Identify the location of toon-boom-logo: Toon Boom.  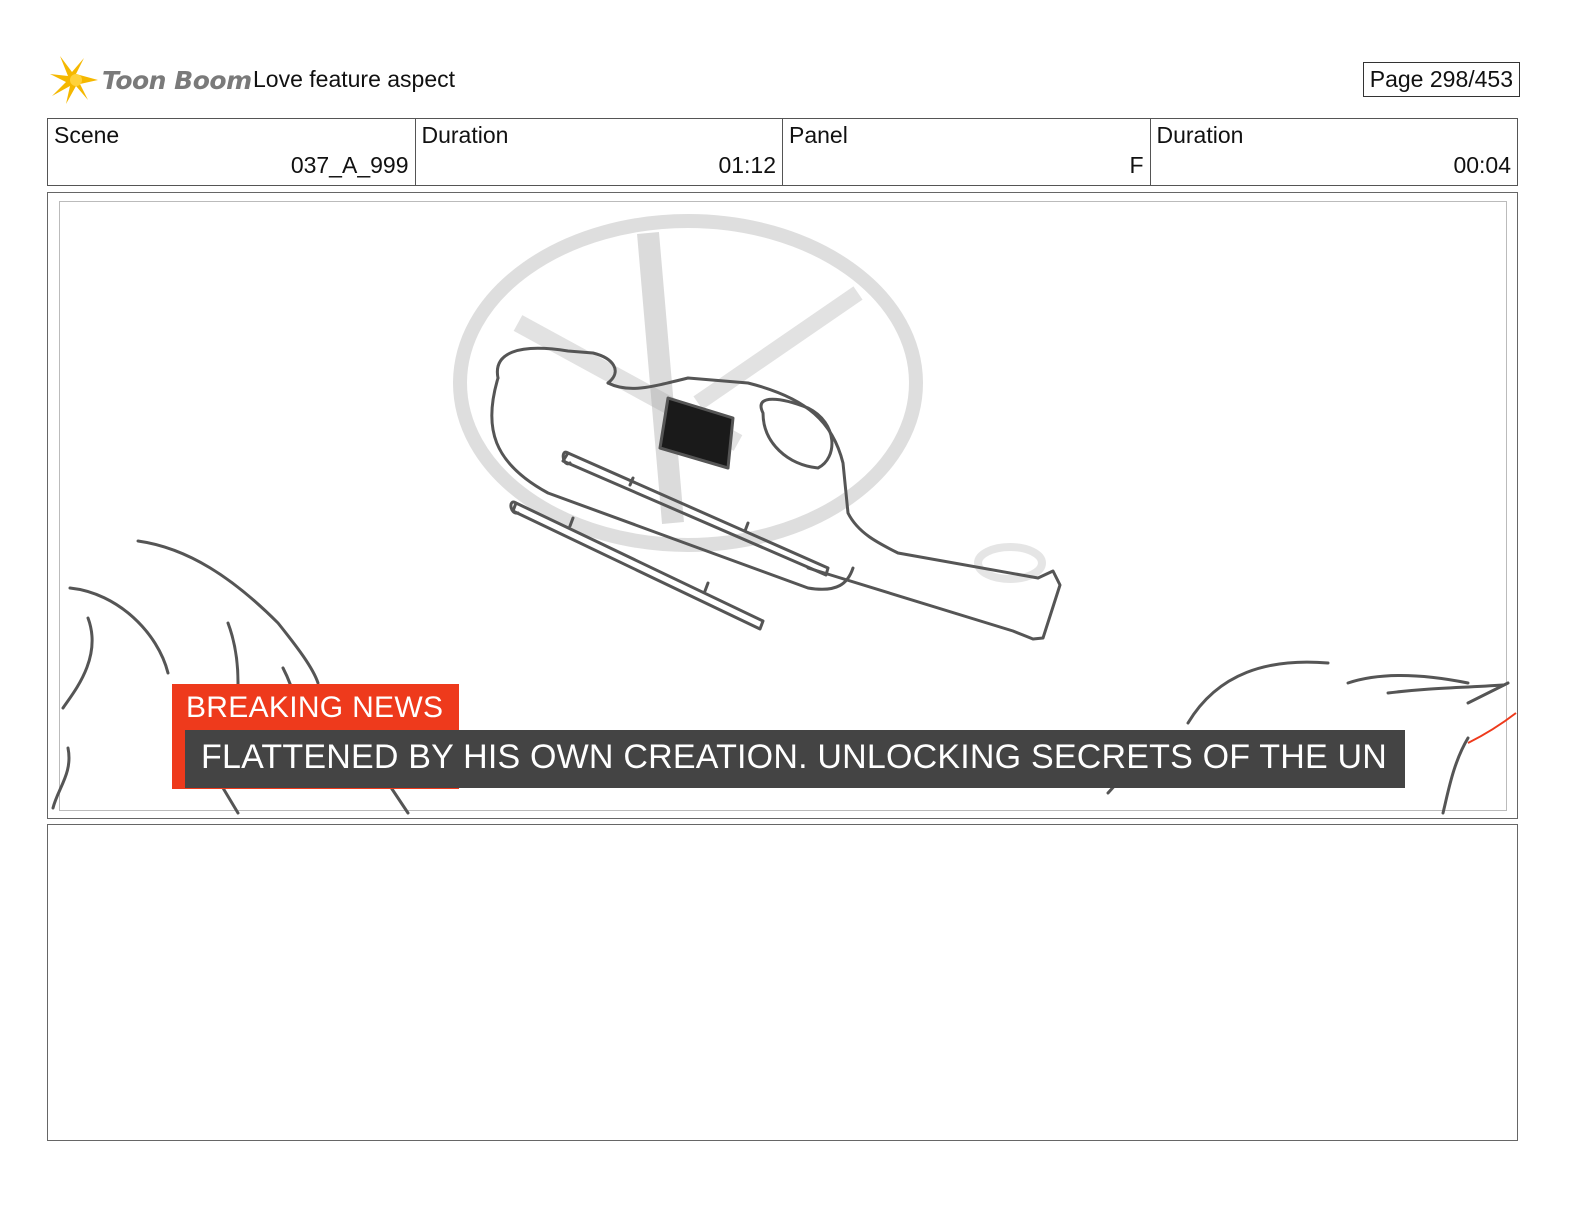
(150, 80).